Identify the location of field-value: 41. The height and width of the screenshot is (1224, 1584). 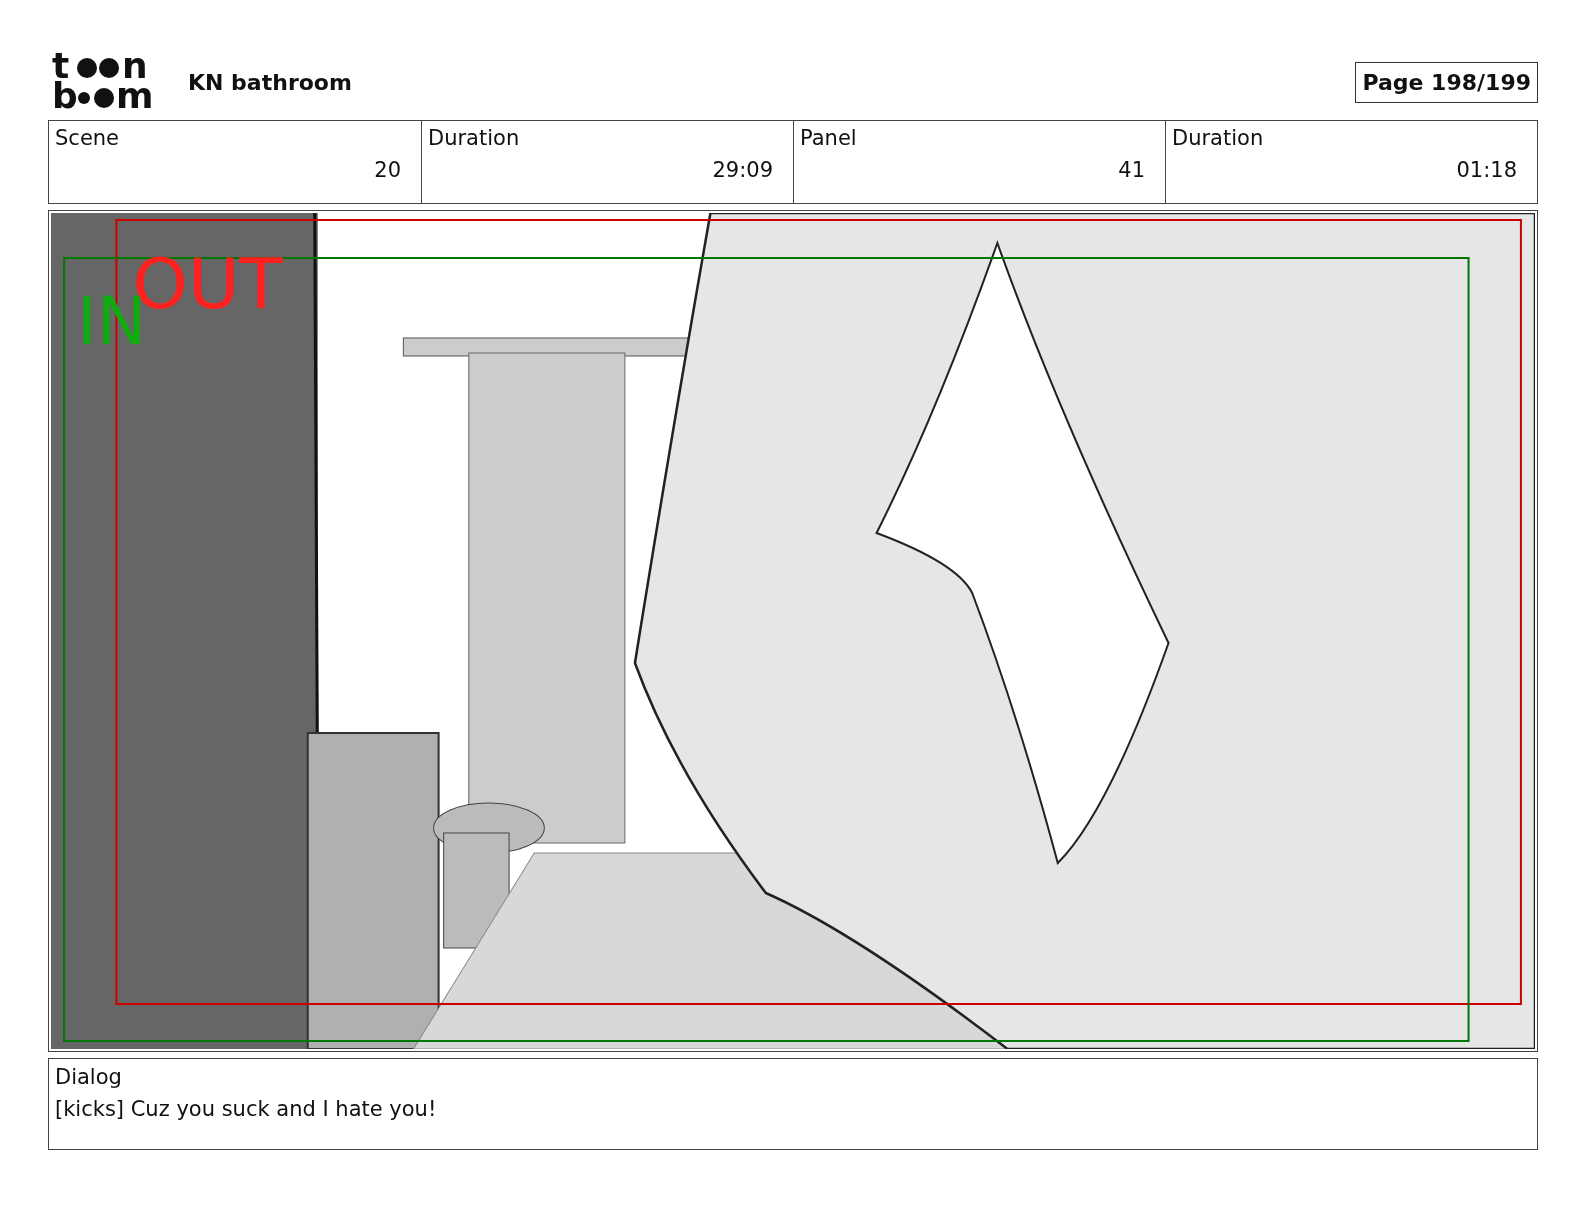
(1131, 170).